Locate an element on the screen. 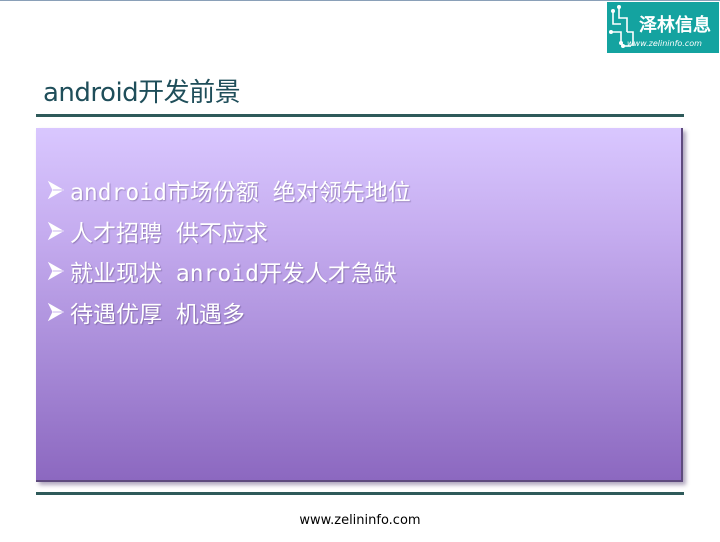  bullet-item: 就业现状 anroid开发人才急缺 is located at coordinates (228, 271).